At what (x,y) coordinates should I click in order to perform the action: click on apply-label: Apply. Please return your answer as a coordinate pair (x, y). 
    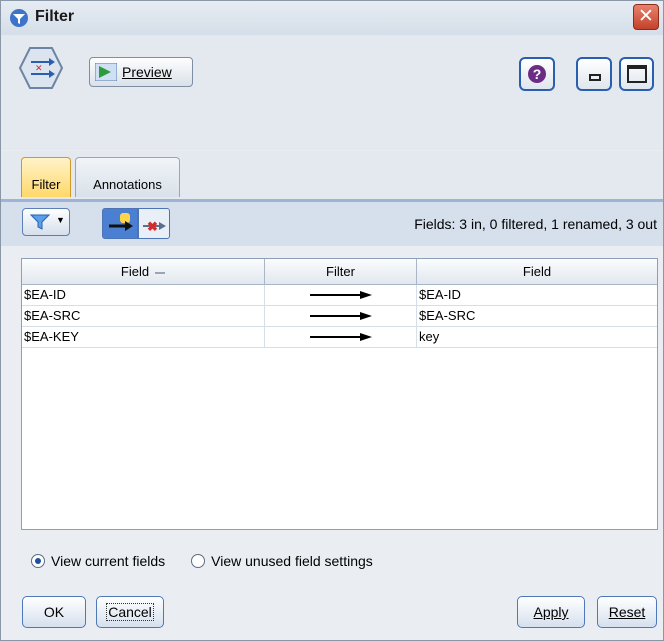
    Looking at the image, I should click on (551, 612).